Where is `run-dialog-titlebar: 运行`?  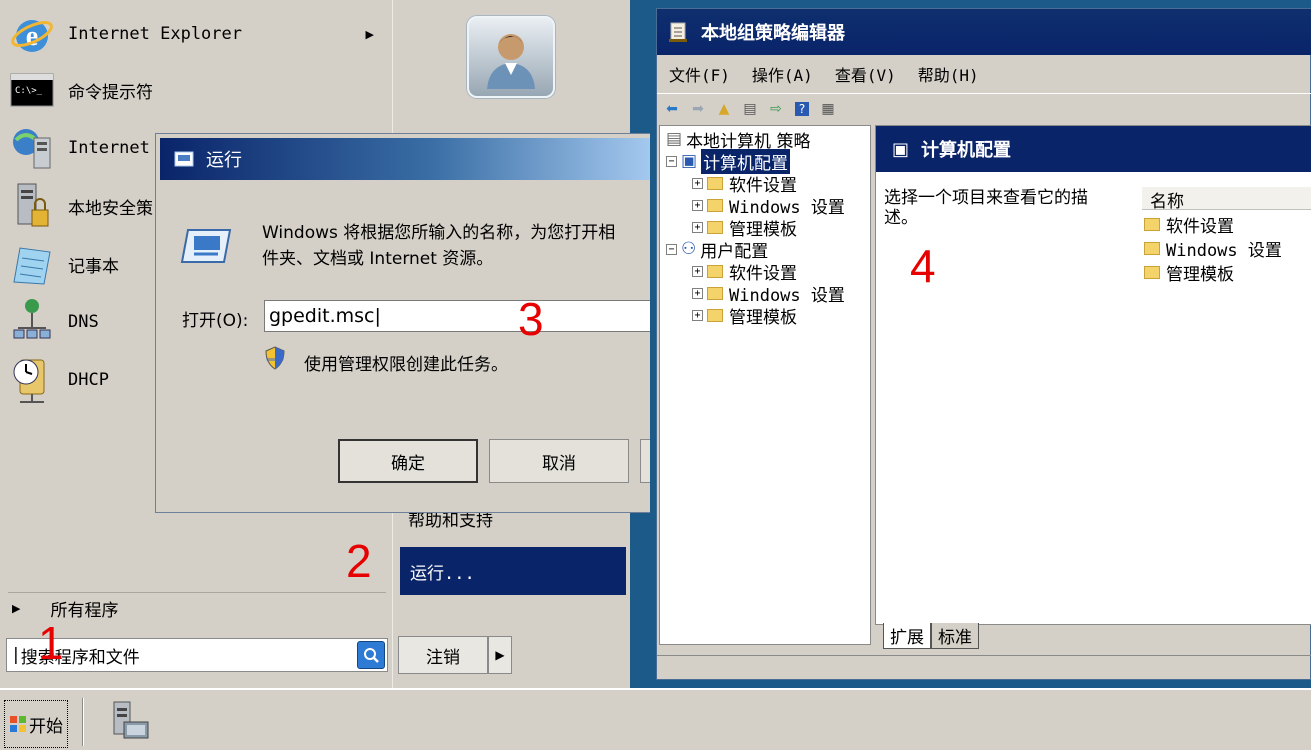
run-dialog-titlebar: 运行 is located at coordinates (407, 159).